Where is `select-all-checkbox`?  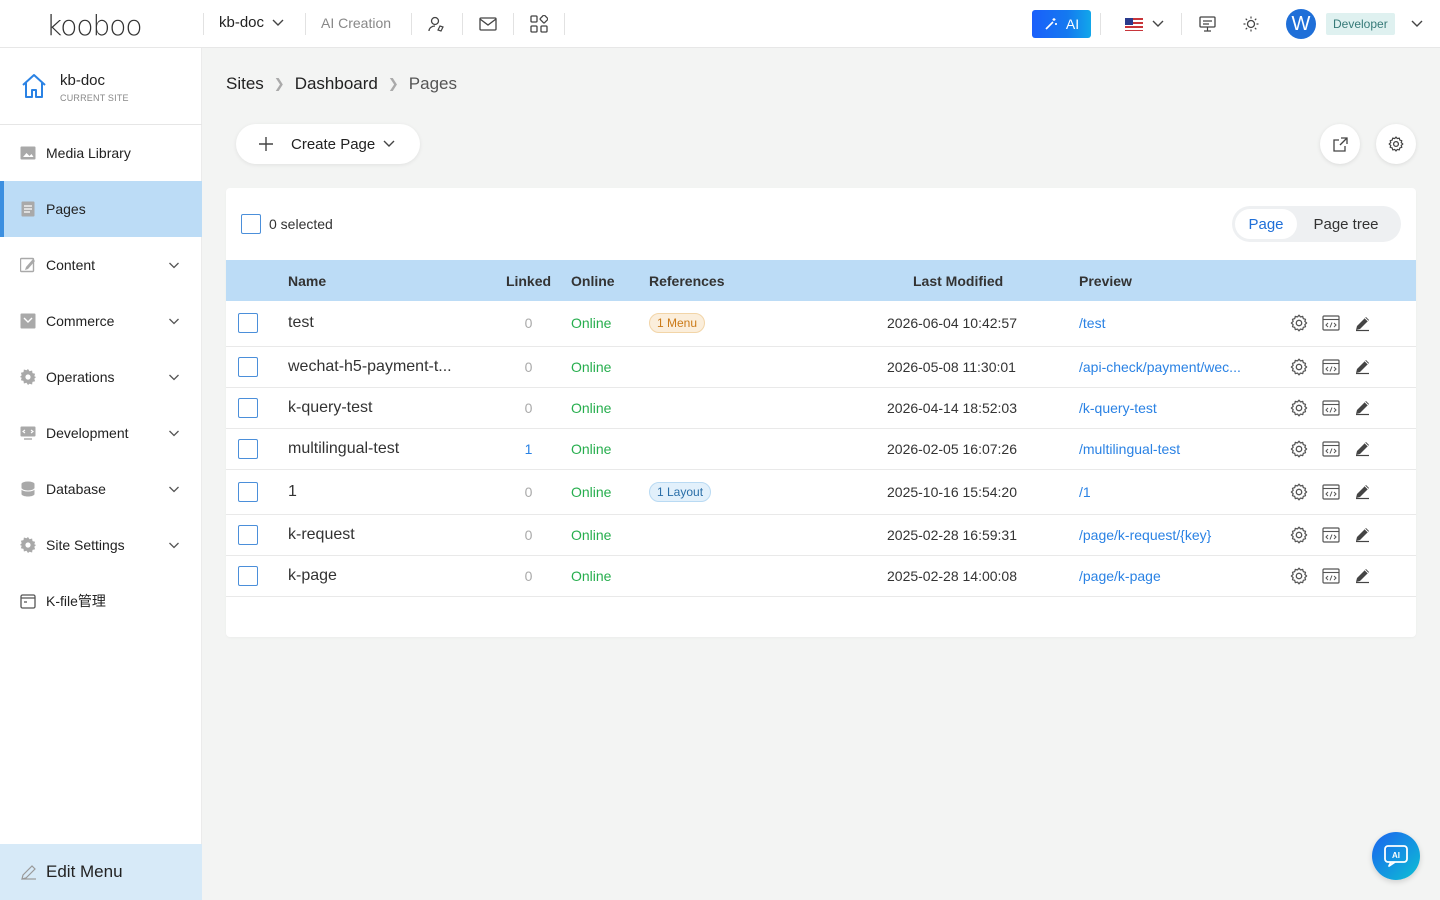 select-all-checkbox is located at coordinates (251, 224).